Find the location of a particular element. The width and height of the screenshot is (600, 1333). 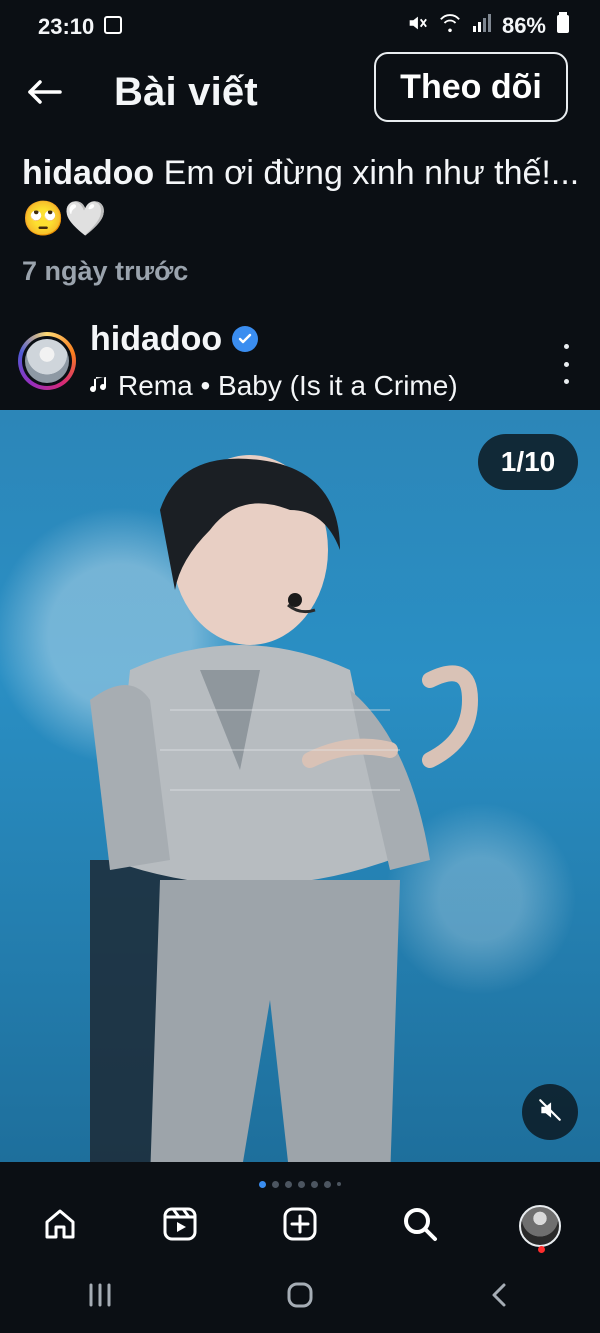

mute-status-icon is located at coordinates (417, 26).